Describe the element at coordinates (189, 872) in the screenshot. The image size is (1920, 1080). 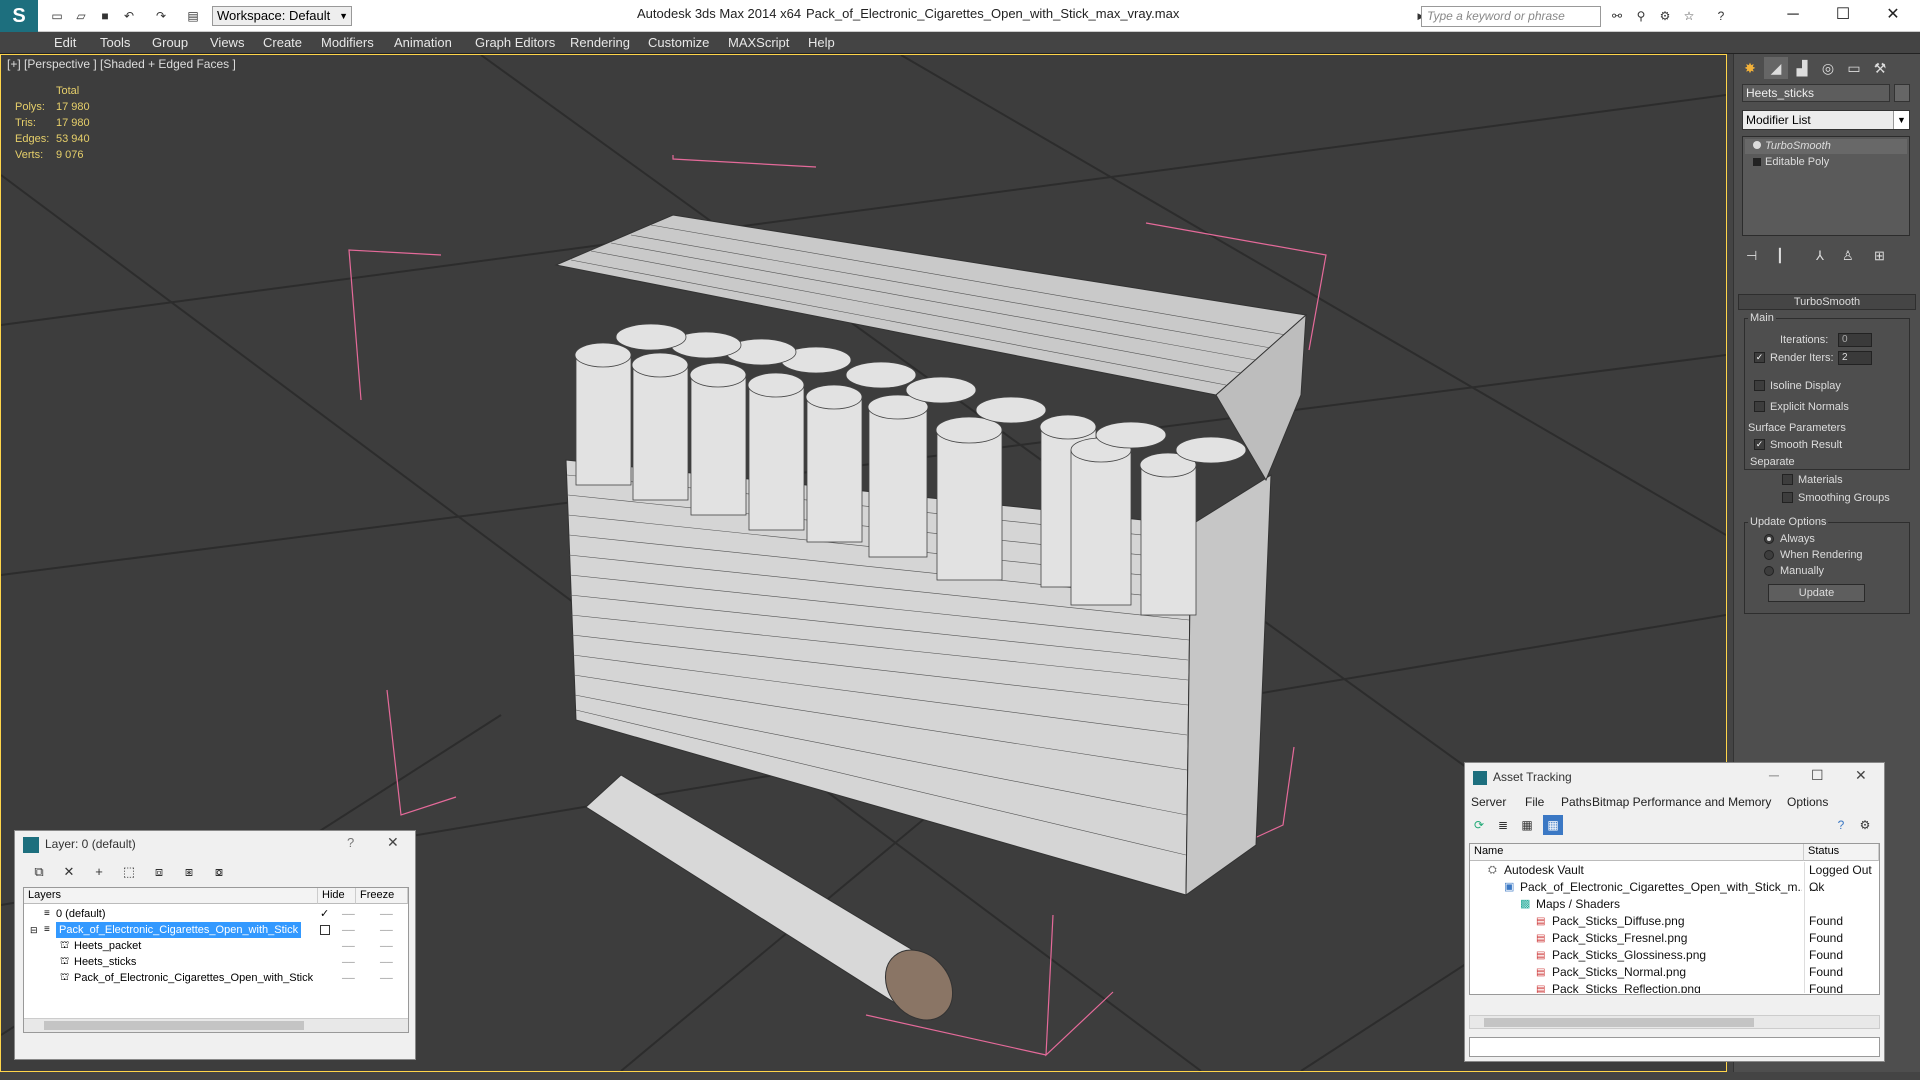
I see `hide-all-icon: ⧆` at that location.